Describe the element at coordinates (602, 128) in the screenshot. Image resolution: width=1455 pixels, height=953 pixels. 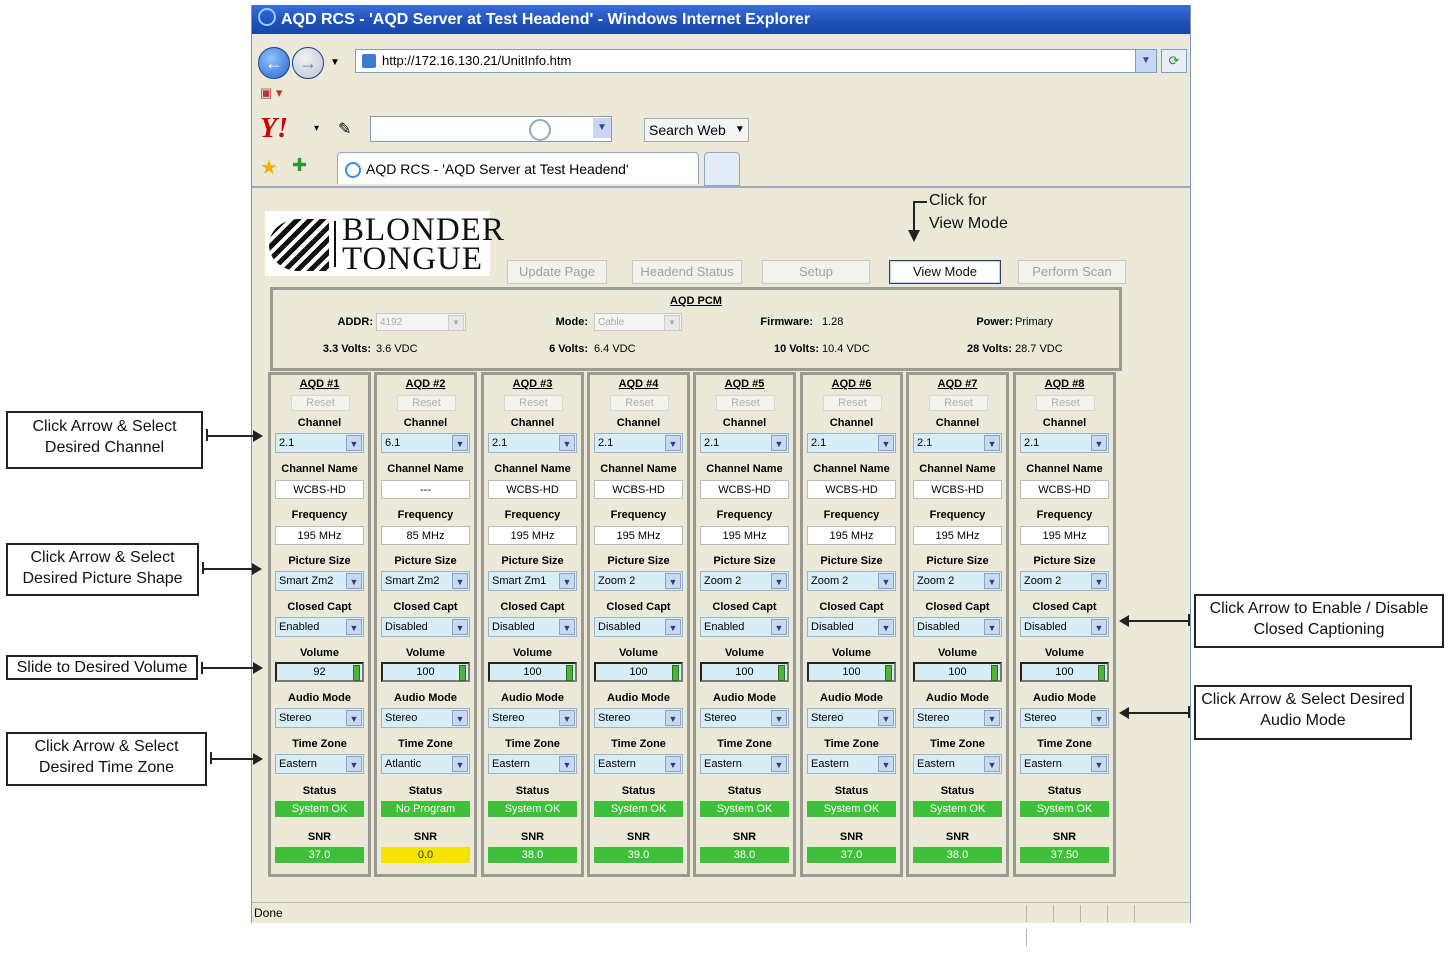
I see `search-dropdown-icon: ▼` at that location.